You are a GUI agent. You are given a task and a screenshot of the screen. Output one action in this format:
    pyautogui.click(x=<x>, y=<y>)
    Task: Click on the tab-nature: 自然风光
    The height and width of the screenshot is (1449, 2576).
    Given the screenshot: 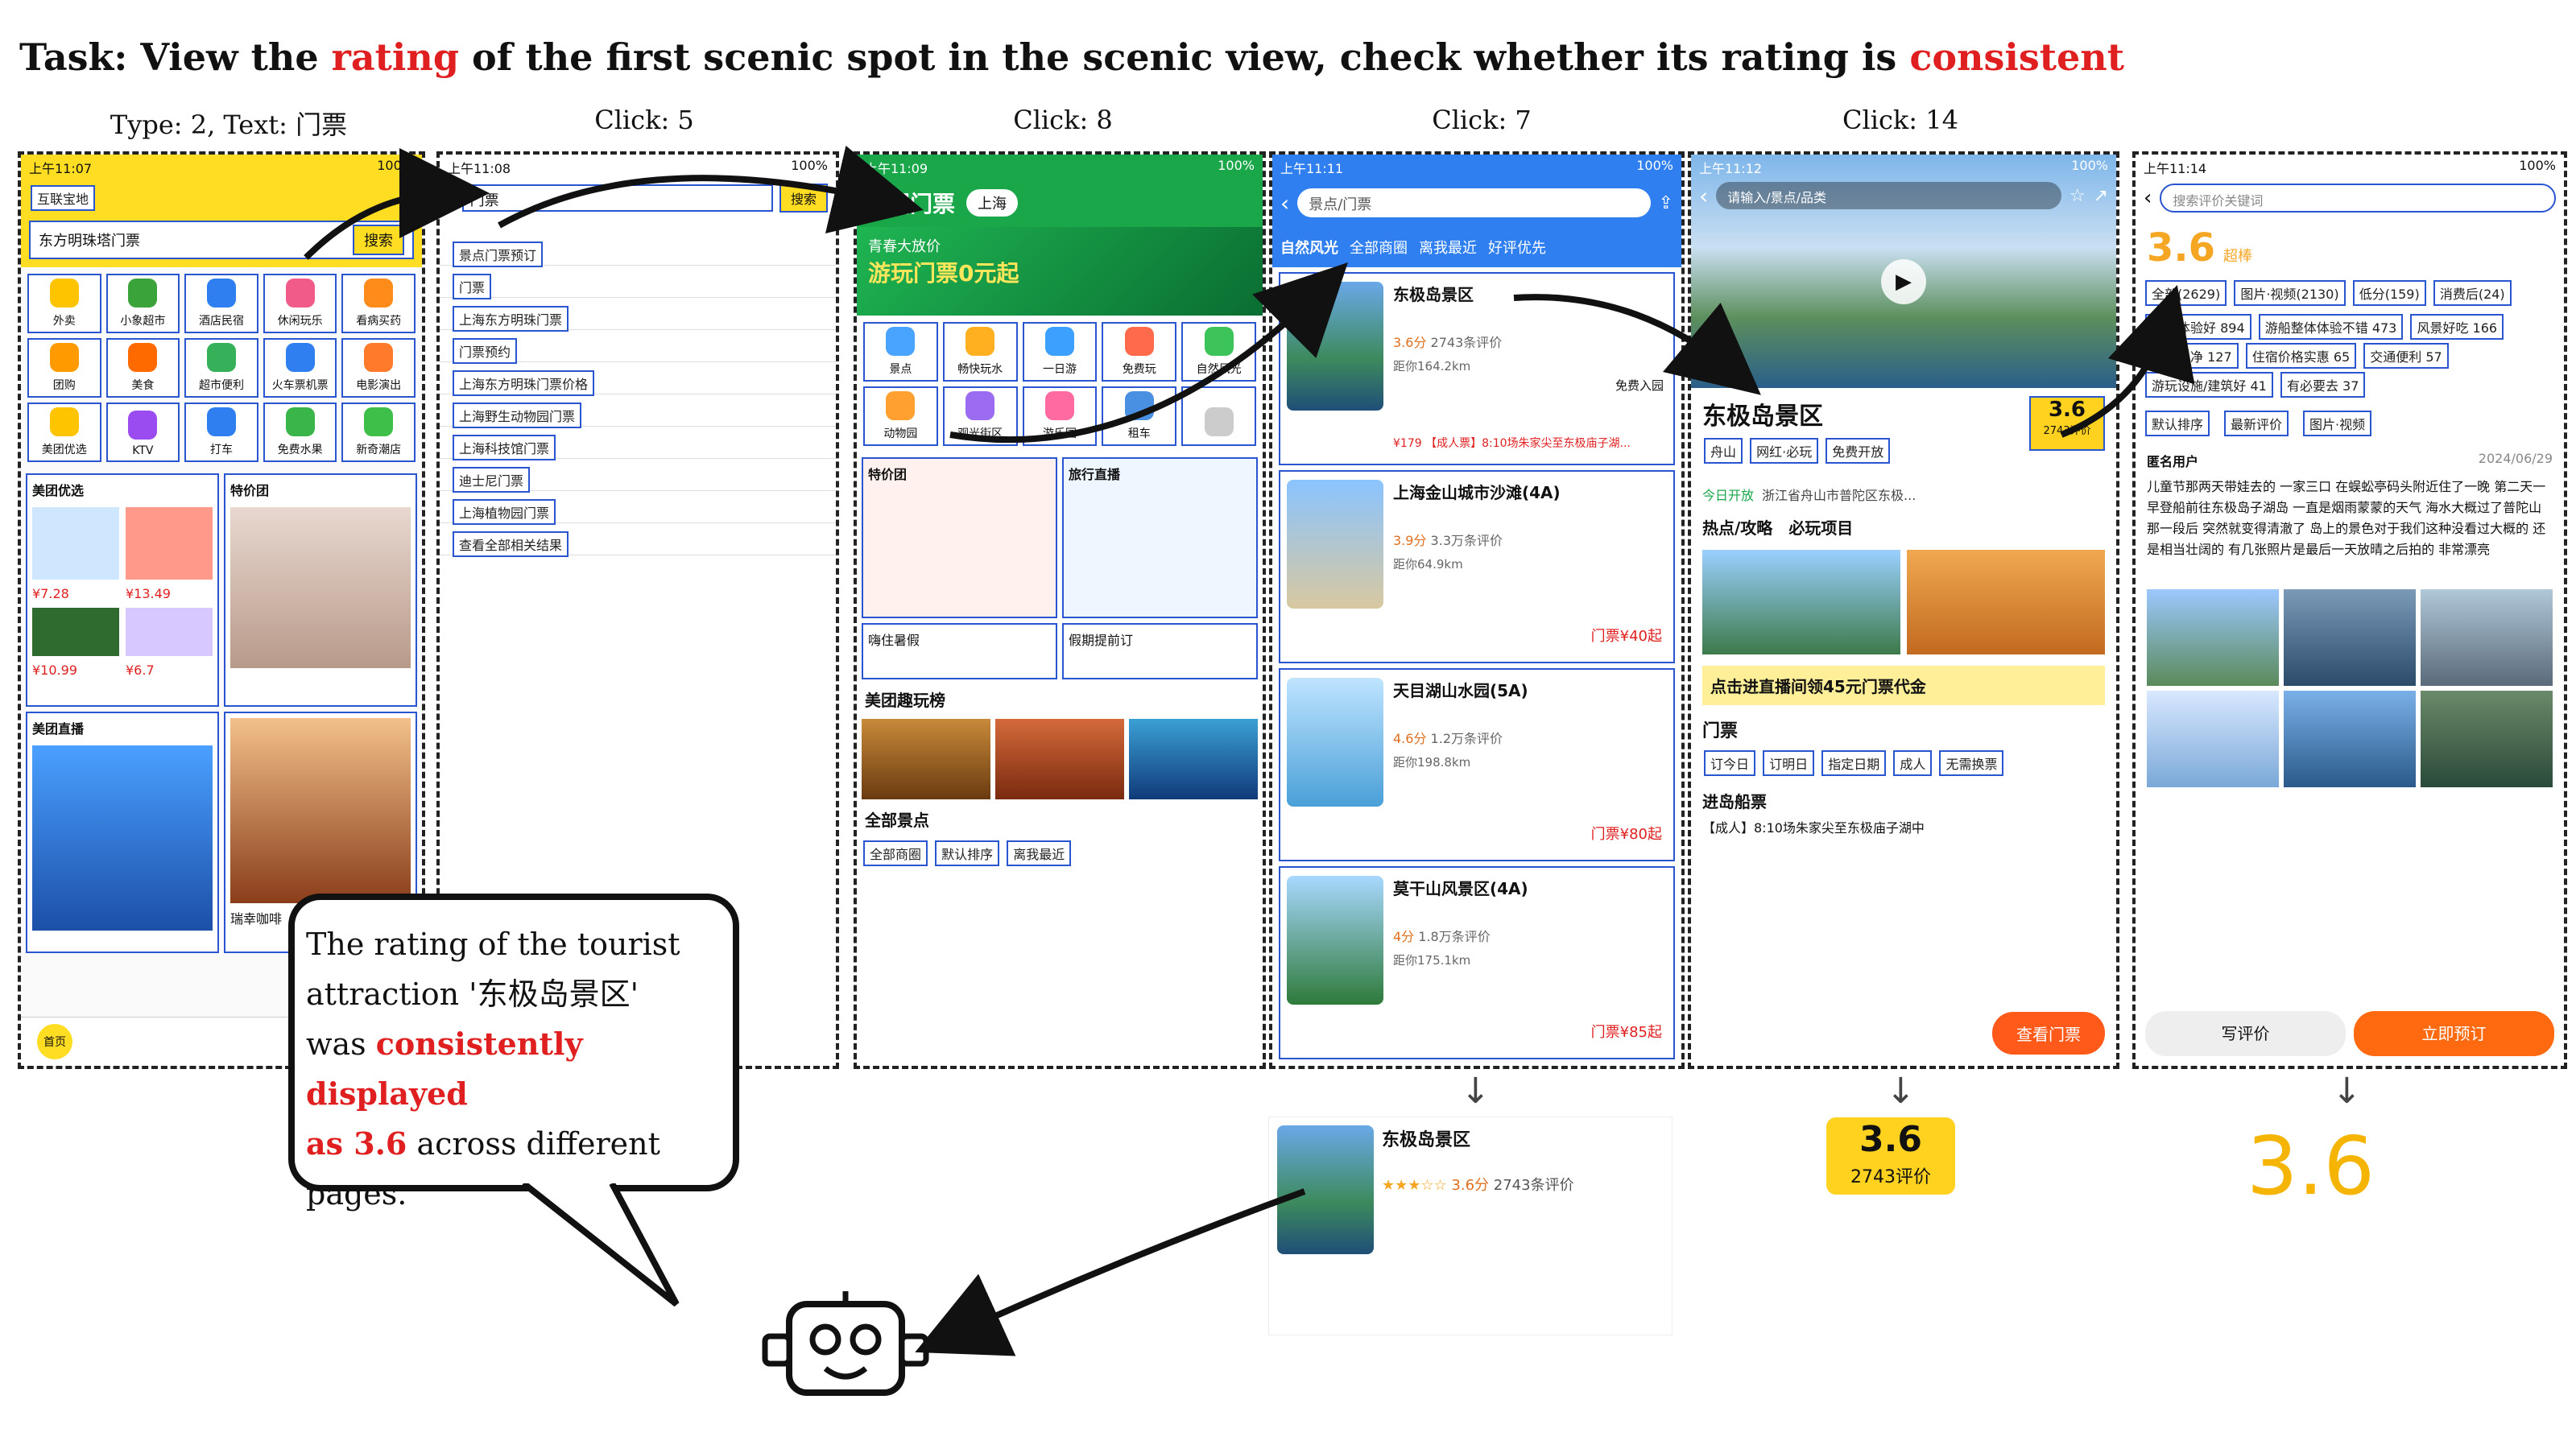 What is the action you would take?
    pyautogui.click(x=1309, y=247)
    